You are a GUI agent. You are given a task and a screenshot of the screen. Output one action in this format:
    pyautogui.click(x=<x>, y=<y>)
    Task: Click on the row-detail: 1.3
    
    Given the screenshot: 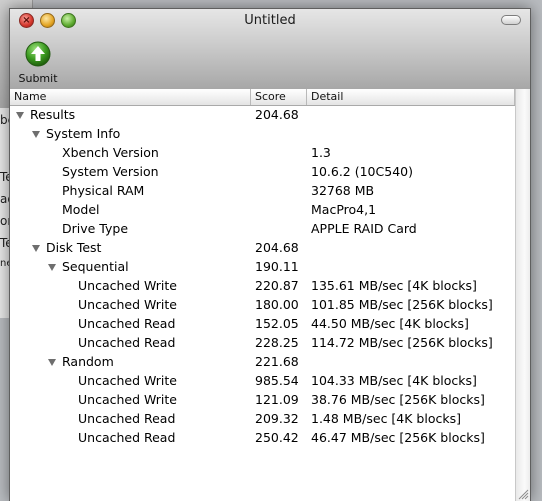 What is the action you would take?
    pyautogui.click(x=321, y=152)
    